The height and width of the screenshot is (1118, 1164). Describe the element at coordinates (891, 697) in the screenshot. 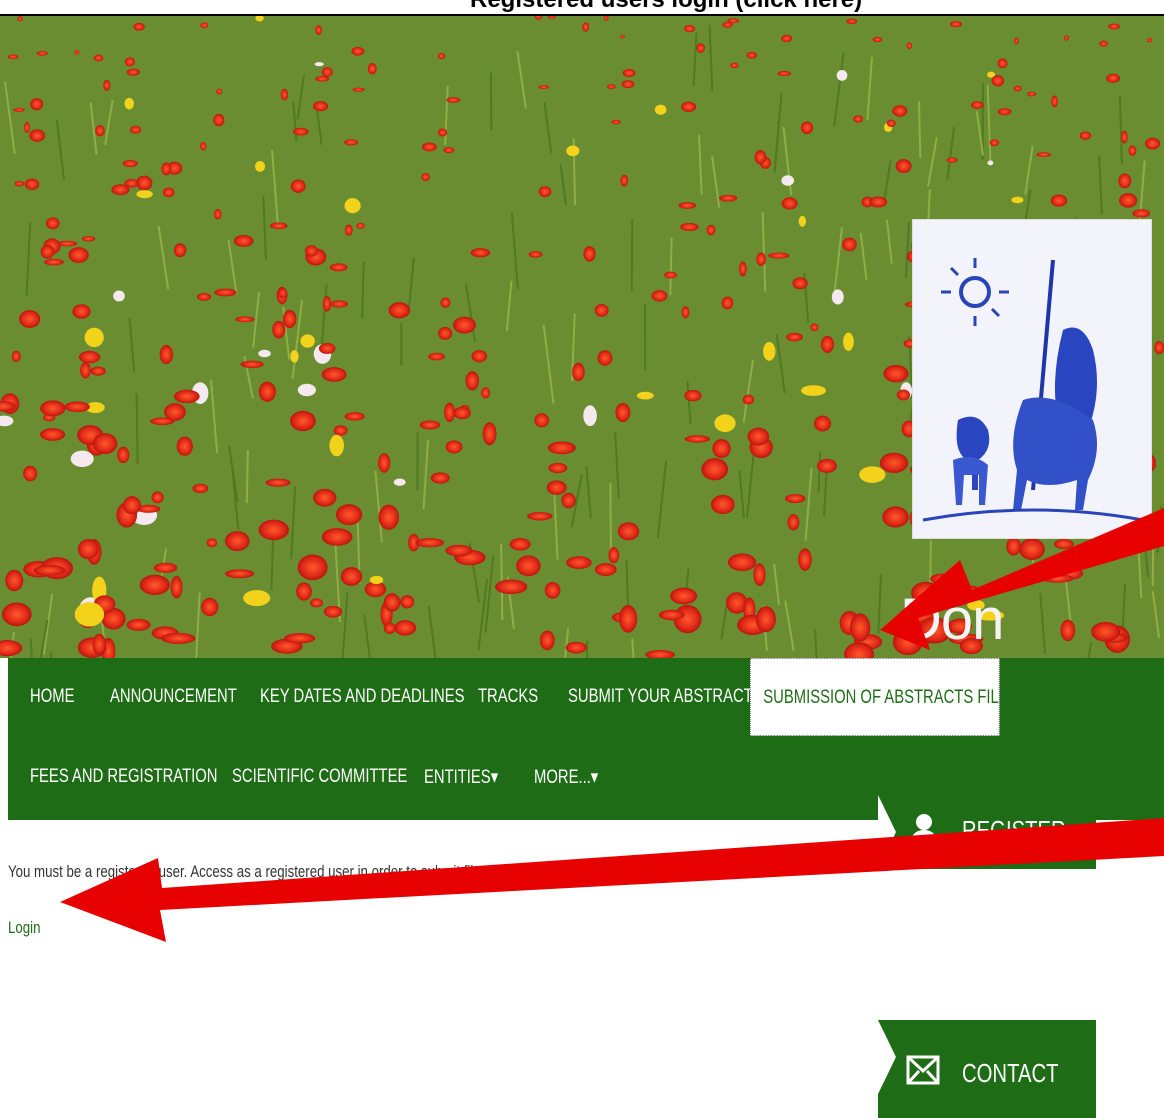

I see `nav-item-submission-files-label: SUBMISSION OF ABSTRACTS FILES` at that location.